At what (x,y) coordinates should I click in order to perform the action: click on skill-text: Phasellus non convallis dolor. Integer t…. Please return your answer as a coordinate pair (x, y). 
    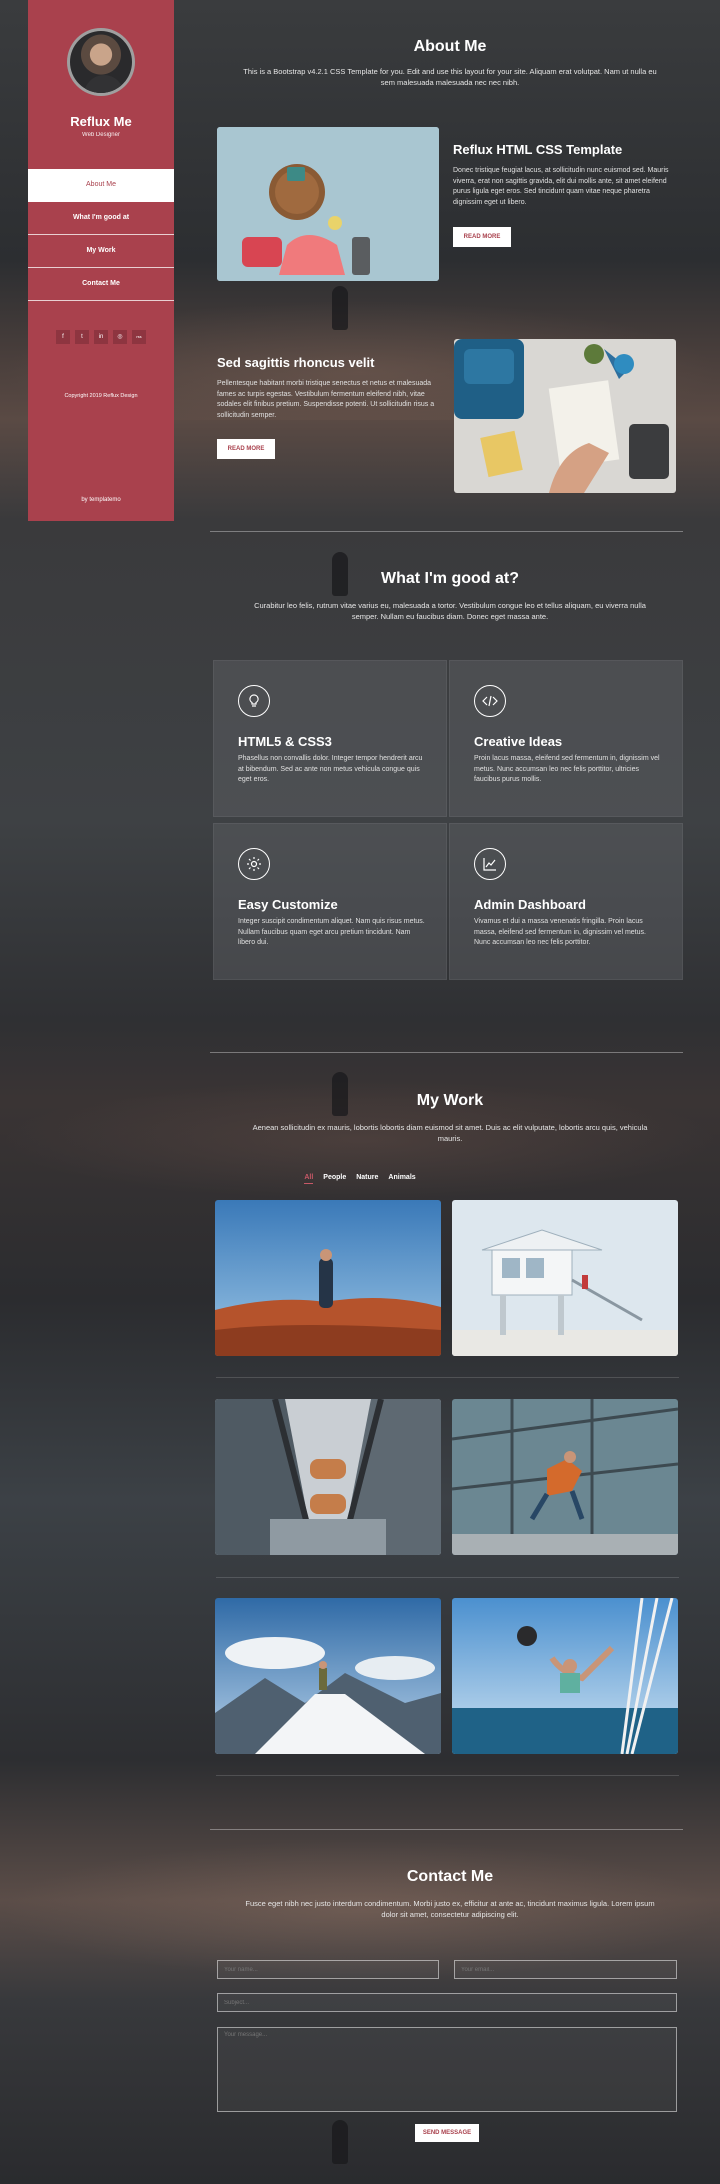
    Looking at the image, I should click on (330, 769).